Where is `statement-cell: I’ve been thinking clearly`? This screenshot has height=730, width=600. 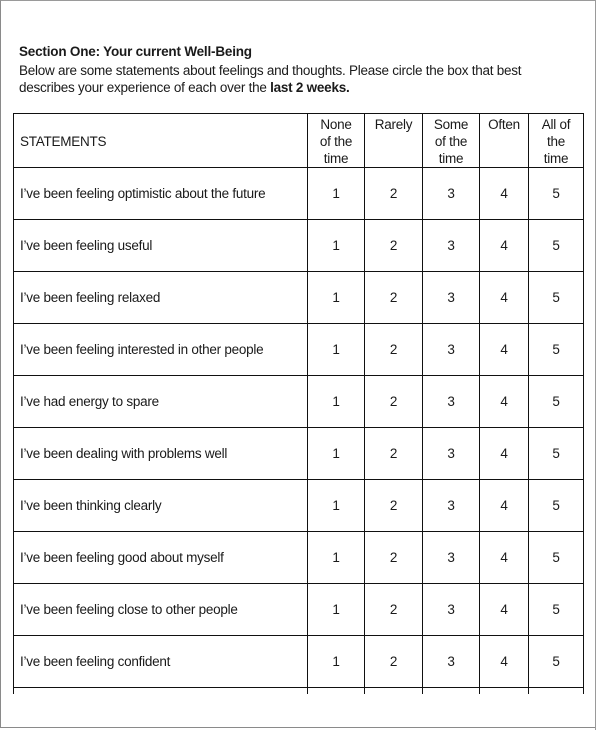
statement-cell: I’ve been thinking clearly is located at coordinates (160, 505).